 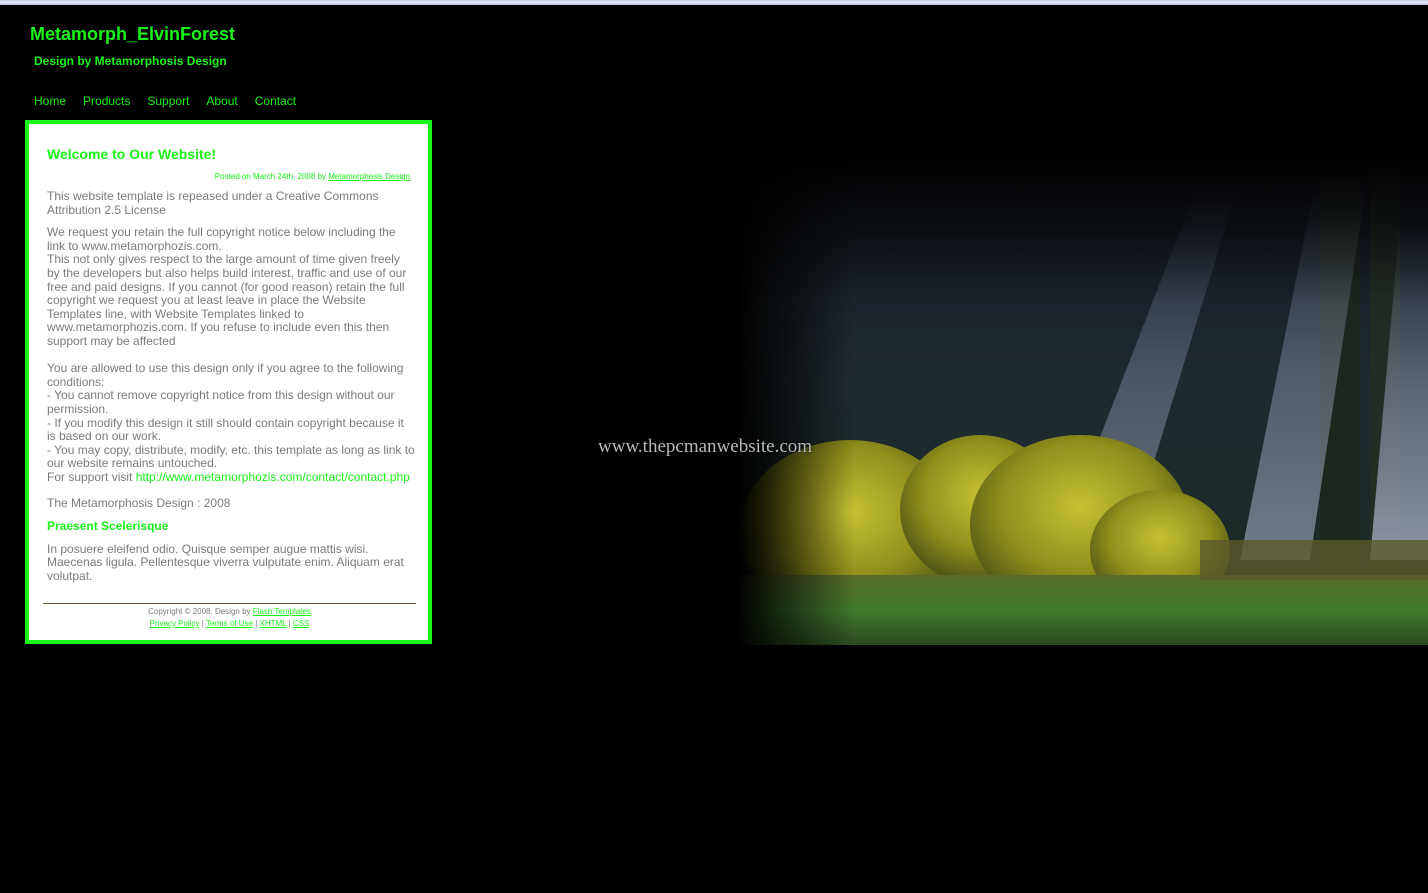 What do you see at coordinates (369, 176) in the screenshot?
I see `author-link: Metamorphosis Design` at bounding box center [369, 176].